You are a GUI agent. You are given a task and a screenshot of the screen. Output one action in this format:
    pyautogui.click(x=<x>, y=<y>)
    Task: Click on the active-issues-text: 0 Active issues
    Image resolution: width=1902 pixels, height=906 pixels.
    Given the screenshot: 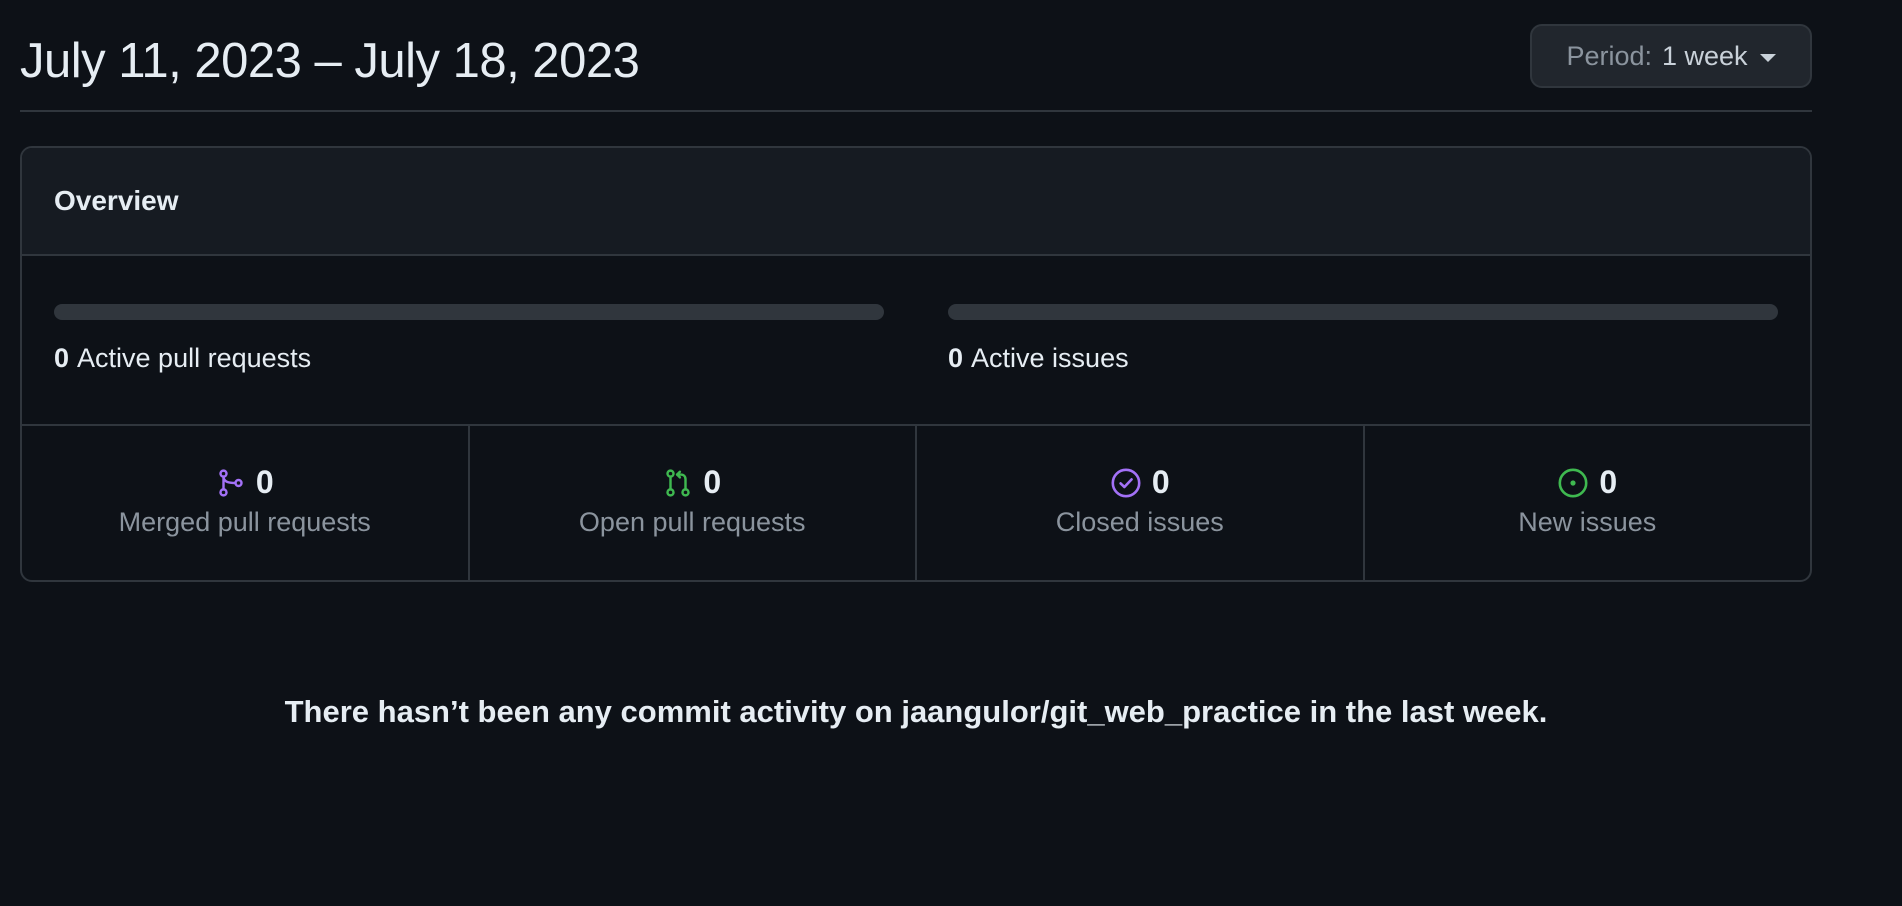 What is the action you would take?
    pyautogui.click(x=1363, y=358)
    